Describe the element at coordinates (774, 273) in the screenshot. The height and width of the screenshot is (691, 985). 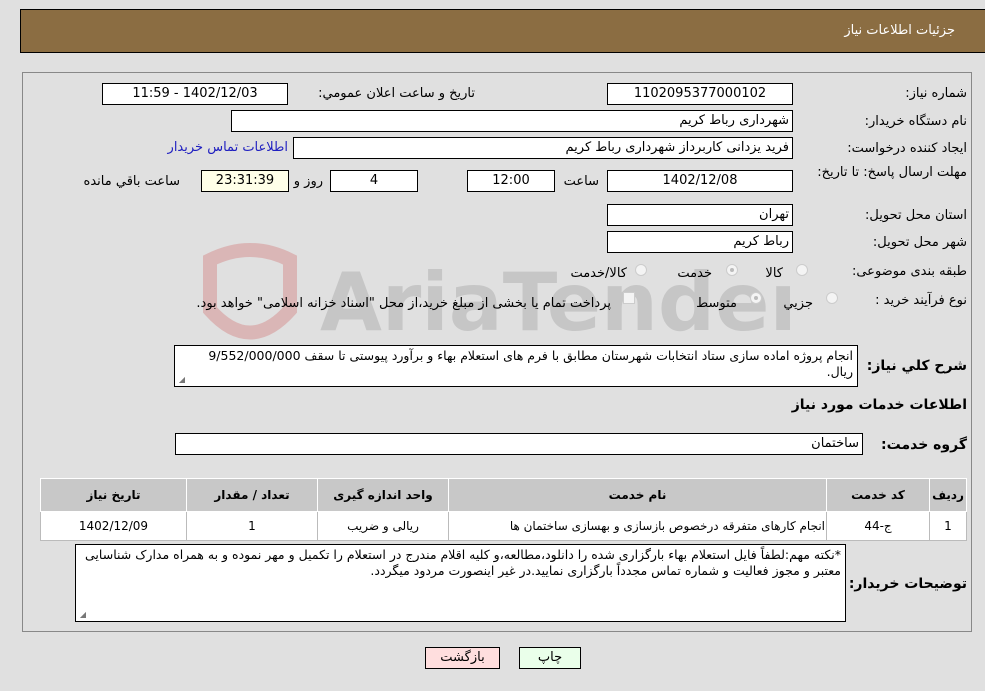
I see `category-option-goods: کالا` at that location.